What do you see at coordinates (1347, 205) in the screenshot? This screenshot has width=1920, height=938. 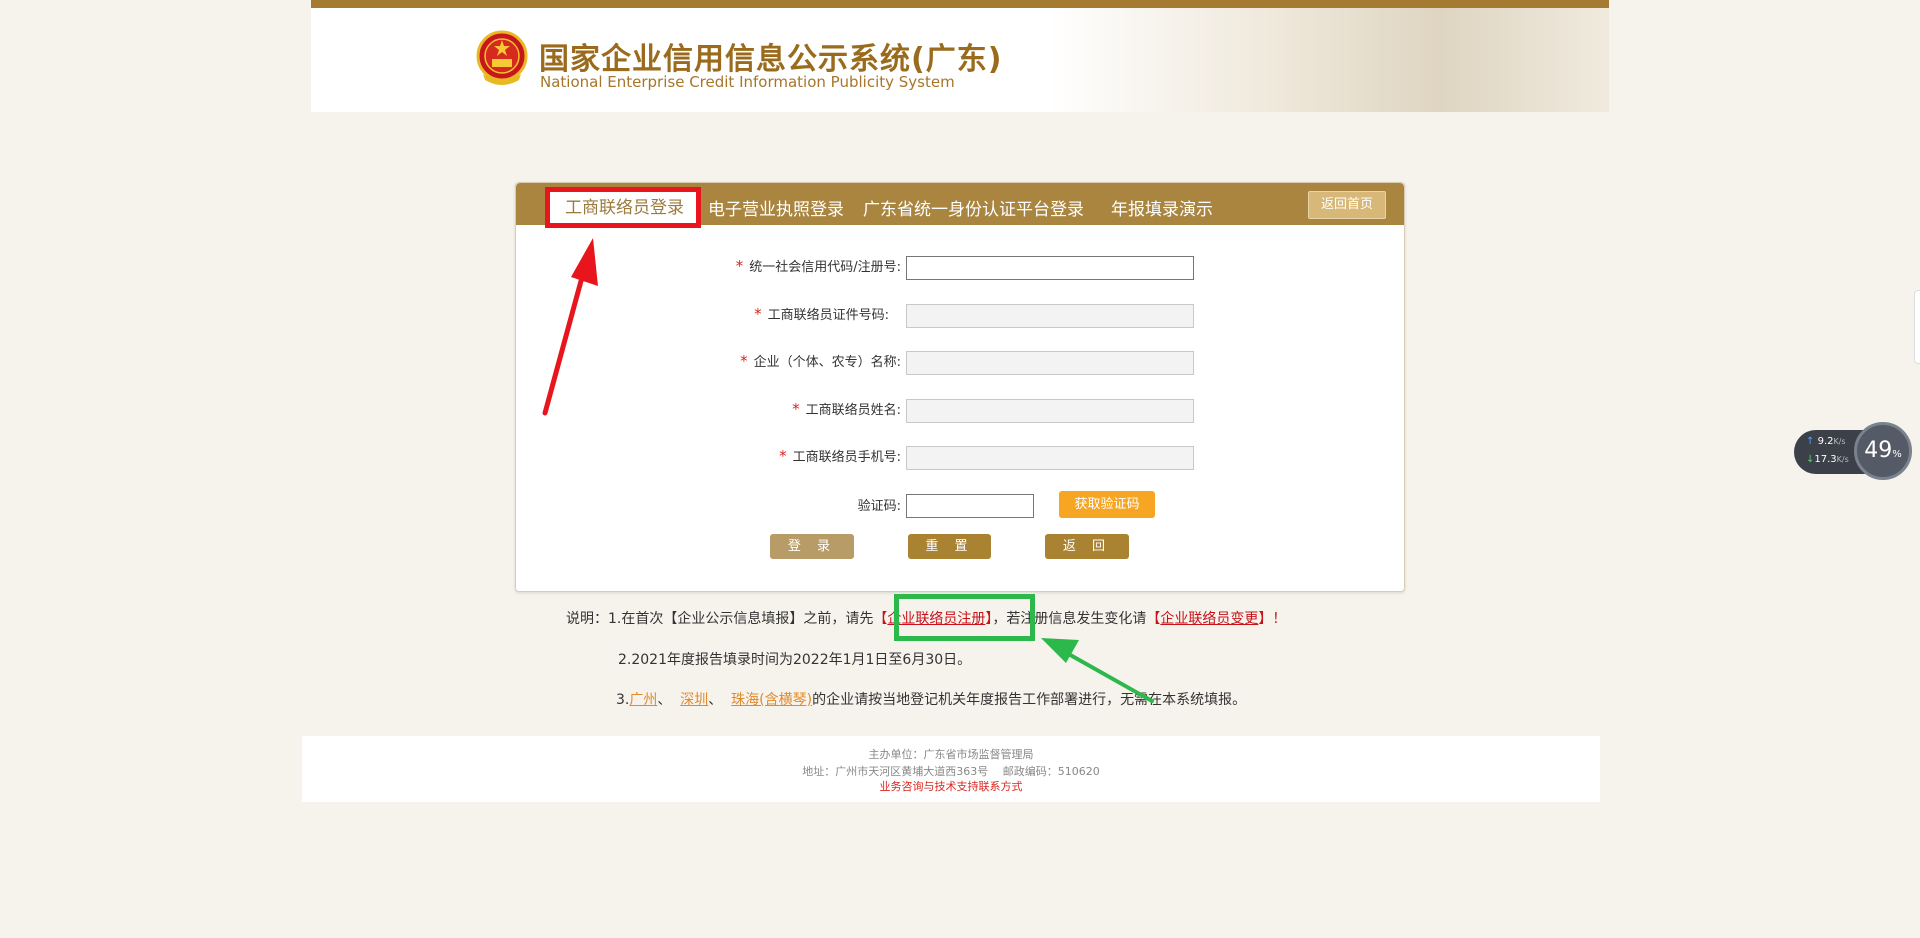 I see `back-home-button: 返回首页` at bounding box center [1347, 205].